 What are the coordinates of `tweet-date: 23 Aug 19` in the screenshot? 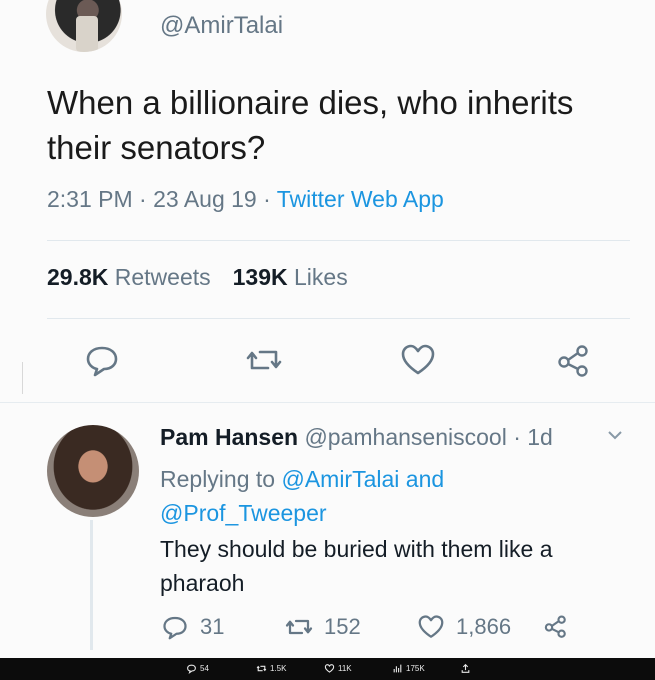 It's located at (205, 199).